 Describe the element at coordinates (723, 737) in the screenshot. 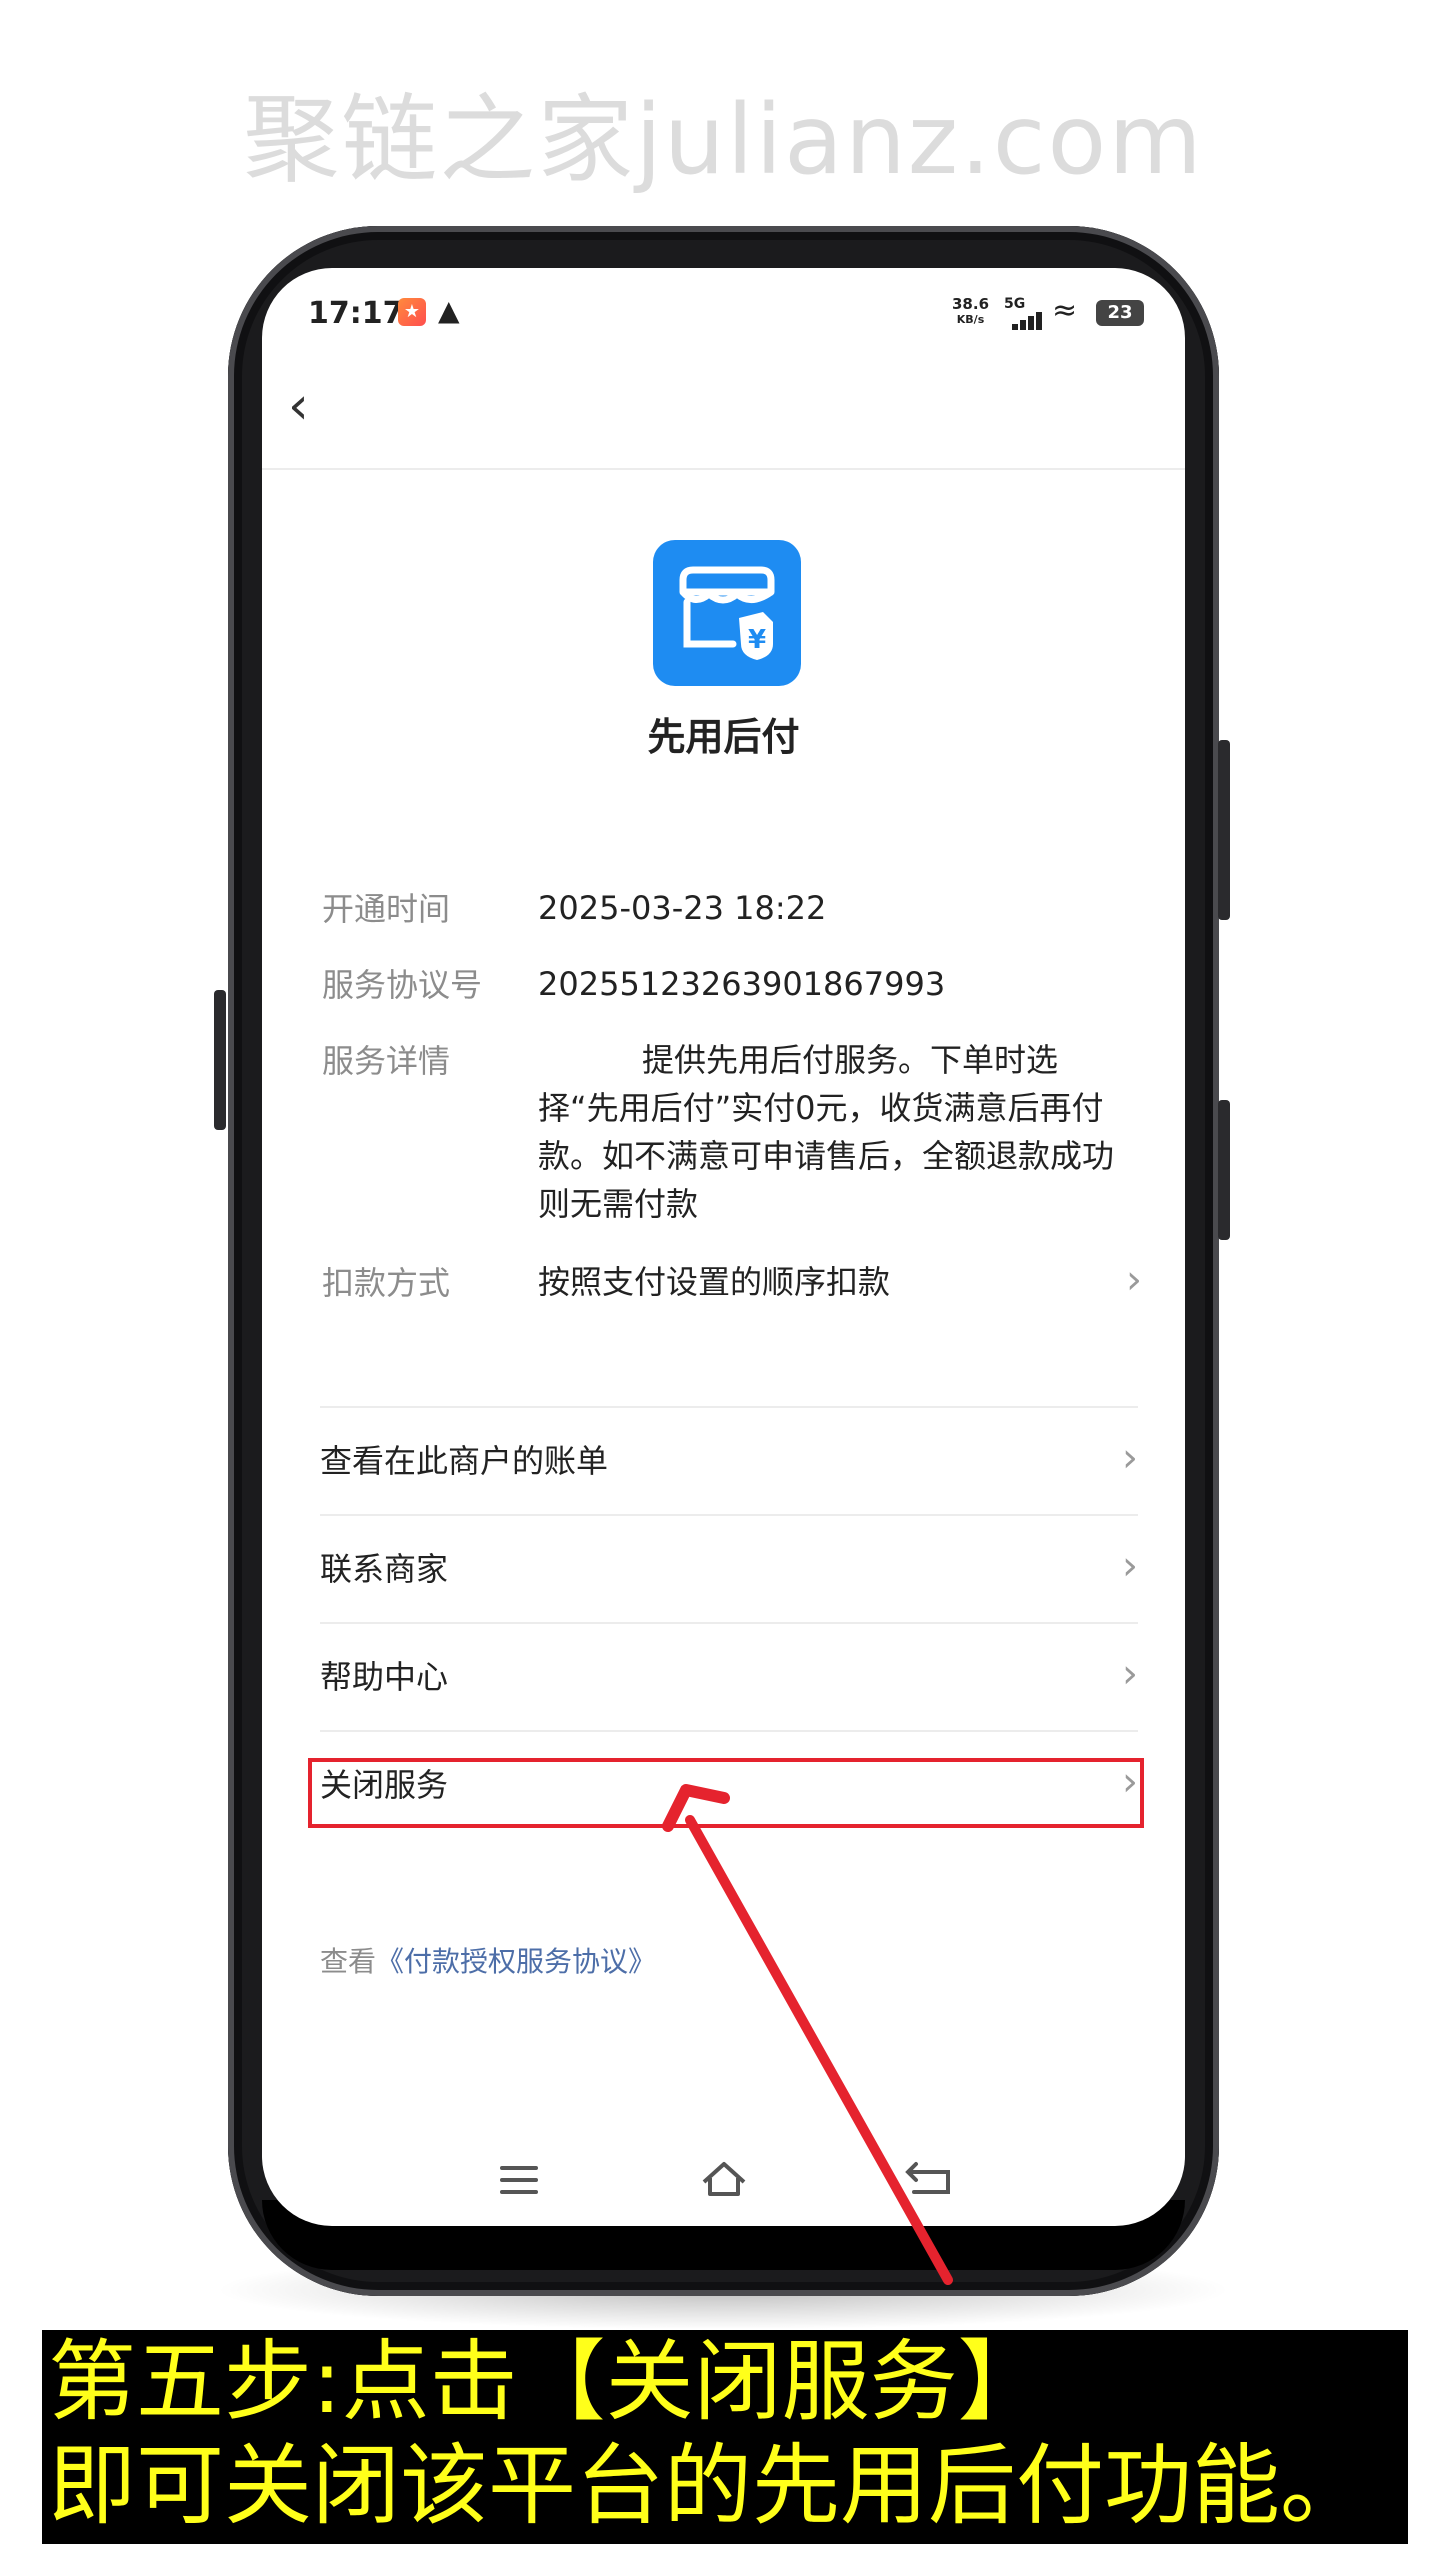

I see `service-title: 先用后付` at that location.